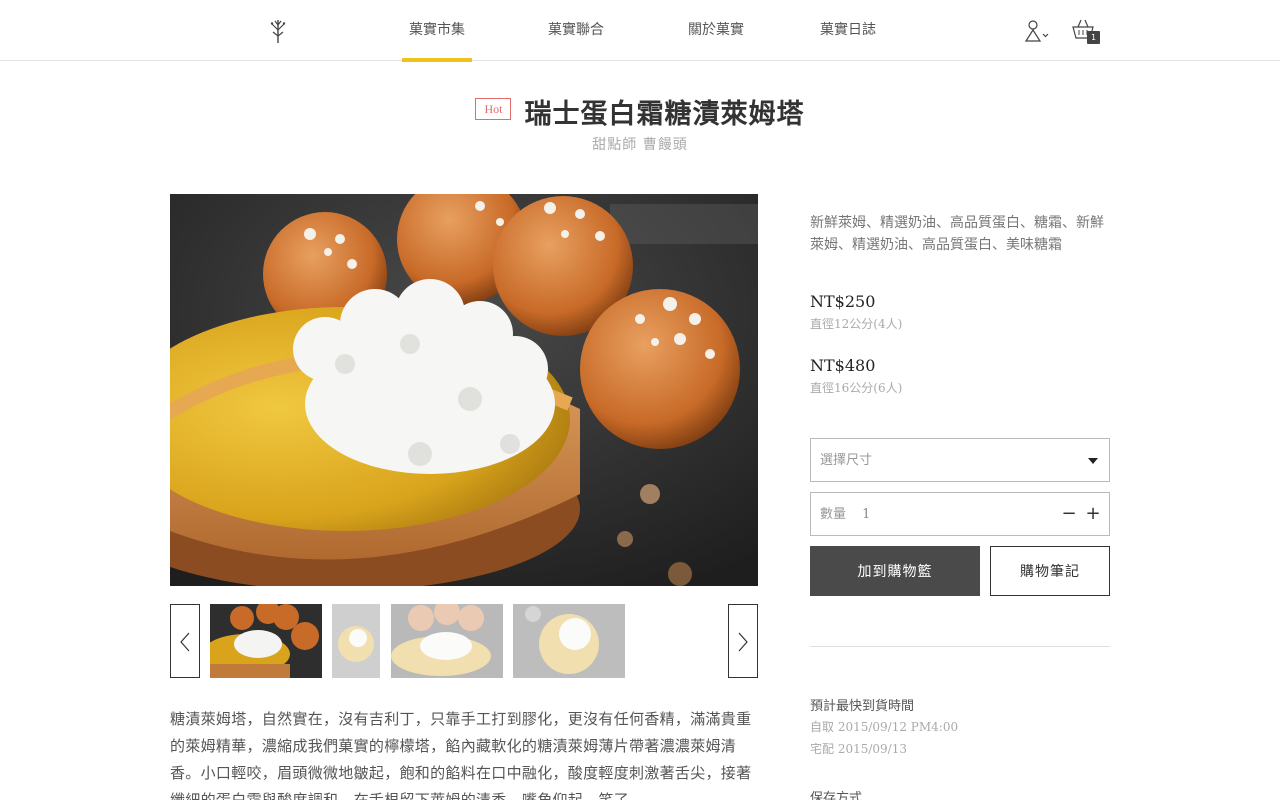  What do you see at coordinates (858, 749) in the screenshot?
I see `delivery-home: 宅配 2015/09/13` at bounding box center [858, 749].